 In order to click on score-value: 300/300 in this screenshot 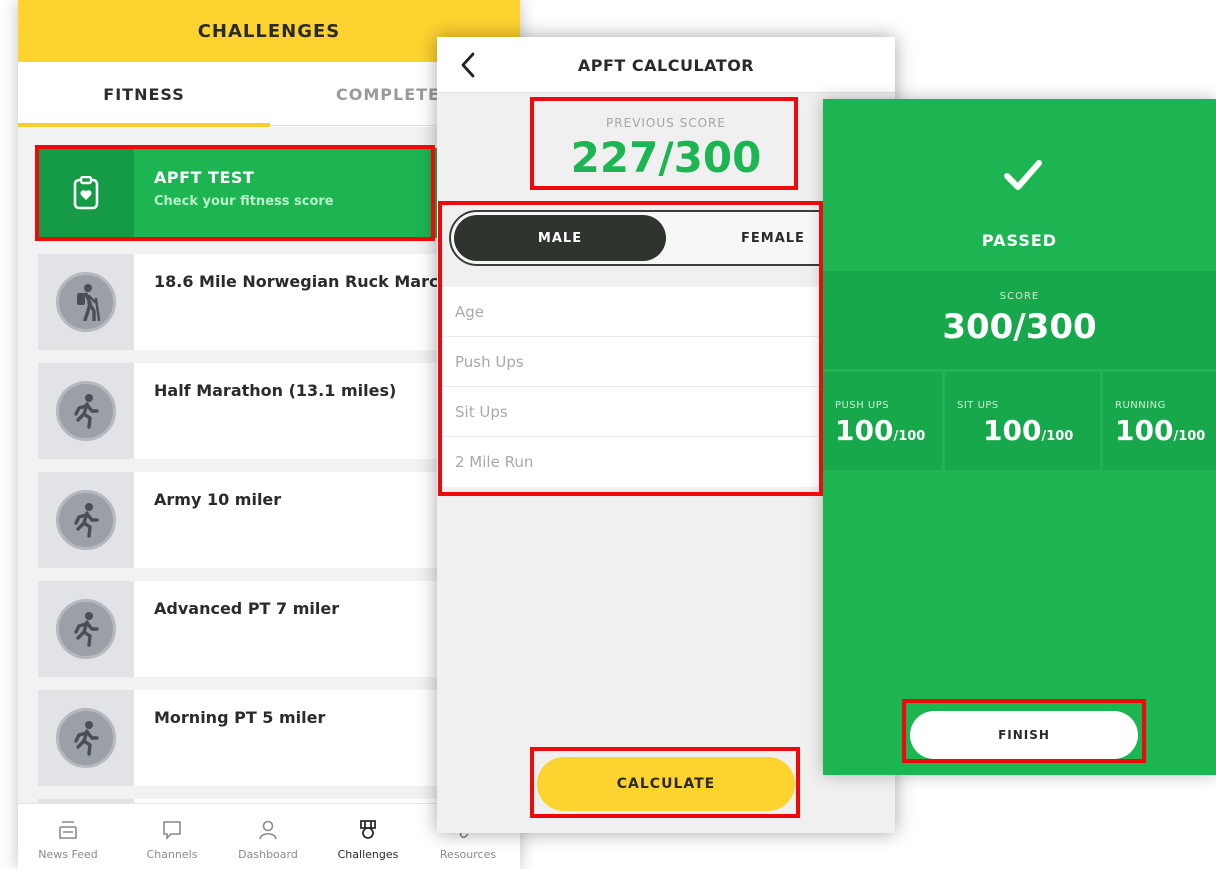, I will do `click(1019, 327)`.